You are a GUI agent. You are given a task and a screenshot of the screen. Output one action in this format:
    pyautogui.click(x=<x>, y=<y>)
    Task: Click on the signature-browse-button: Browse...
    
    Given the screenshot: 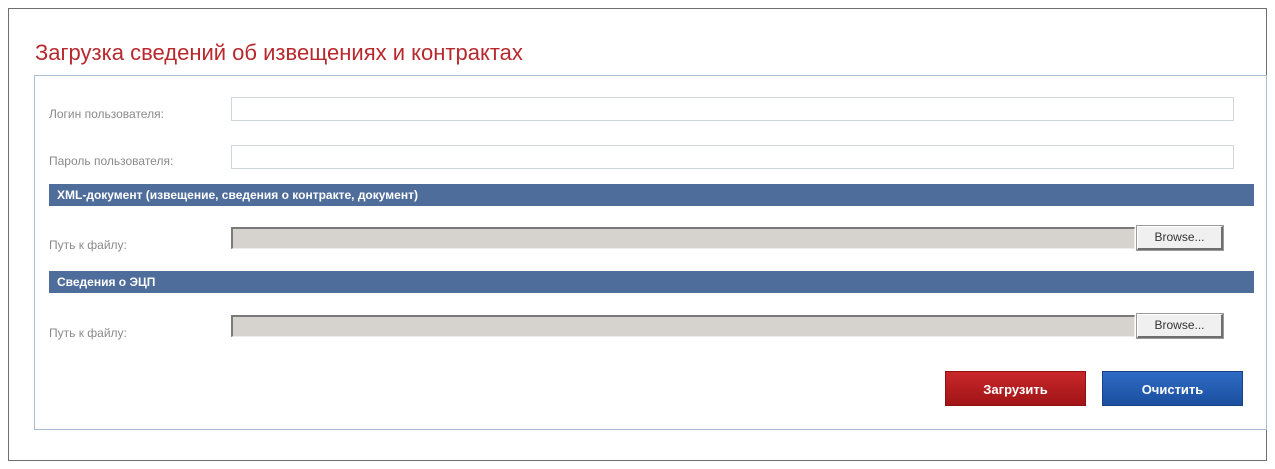 What is the action you would take?
    pyautogui.click(x=1180, y=326)
    